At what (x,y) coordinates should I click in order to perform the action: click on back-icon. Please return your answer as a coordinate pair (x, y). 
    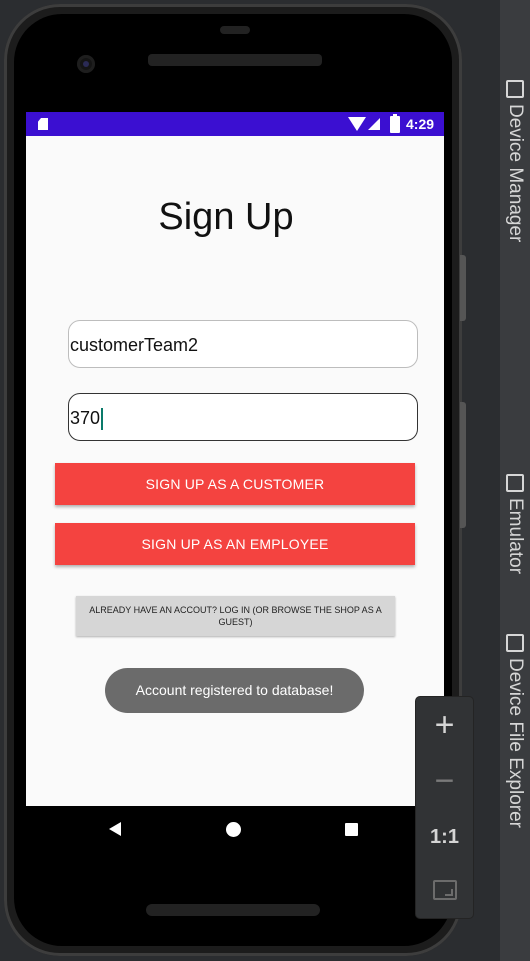
    Looking at the image, I should click on (115, 829).